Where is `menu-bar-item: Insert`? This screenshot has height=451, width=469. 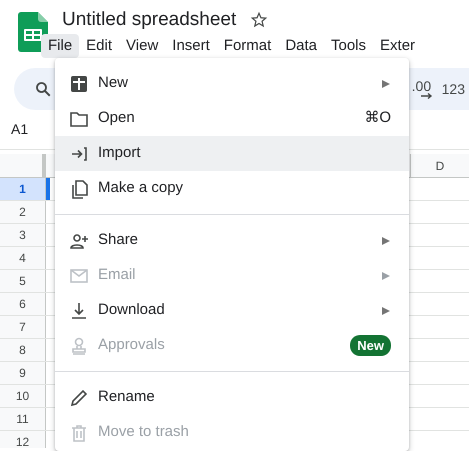
menu-bar-item: Insert is located at coordinates (191, 46).